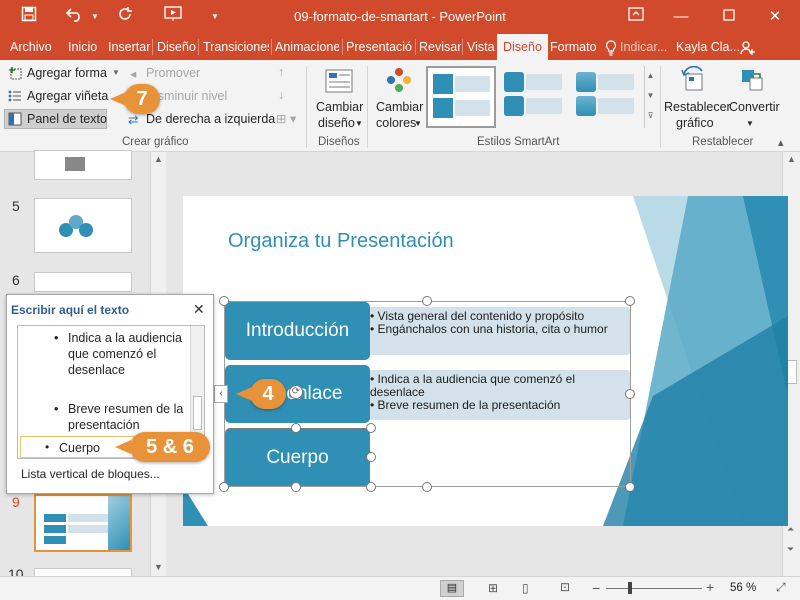 This screenshot has width=800, height=600. I want to click on add-shape-icon, so click(15, 74).